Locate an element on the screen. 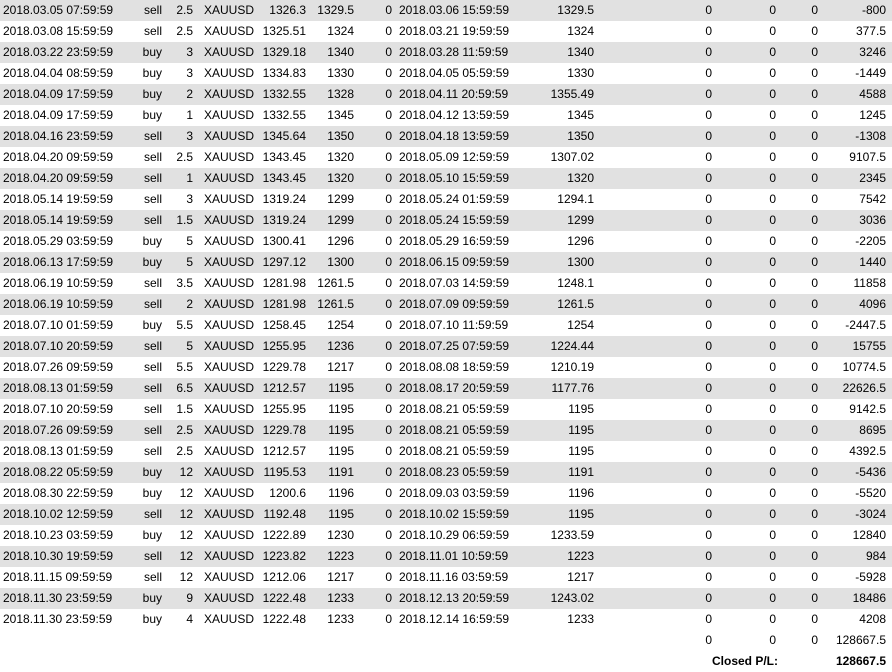 The width and height of the screenshot is (892, 672). size-cell: 12 is located at coordinates (186, 577).